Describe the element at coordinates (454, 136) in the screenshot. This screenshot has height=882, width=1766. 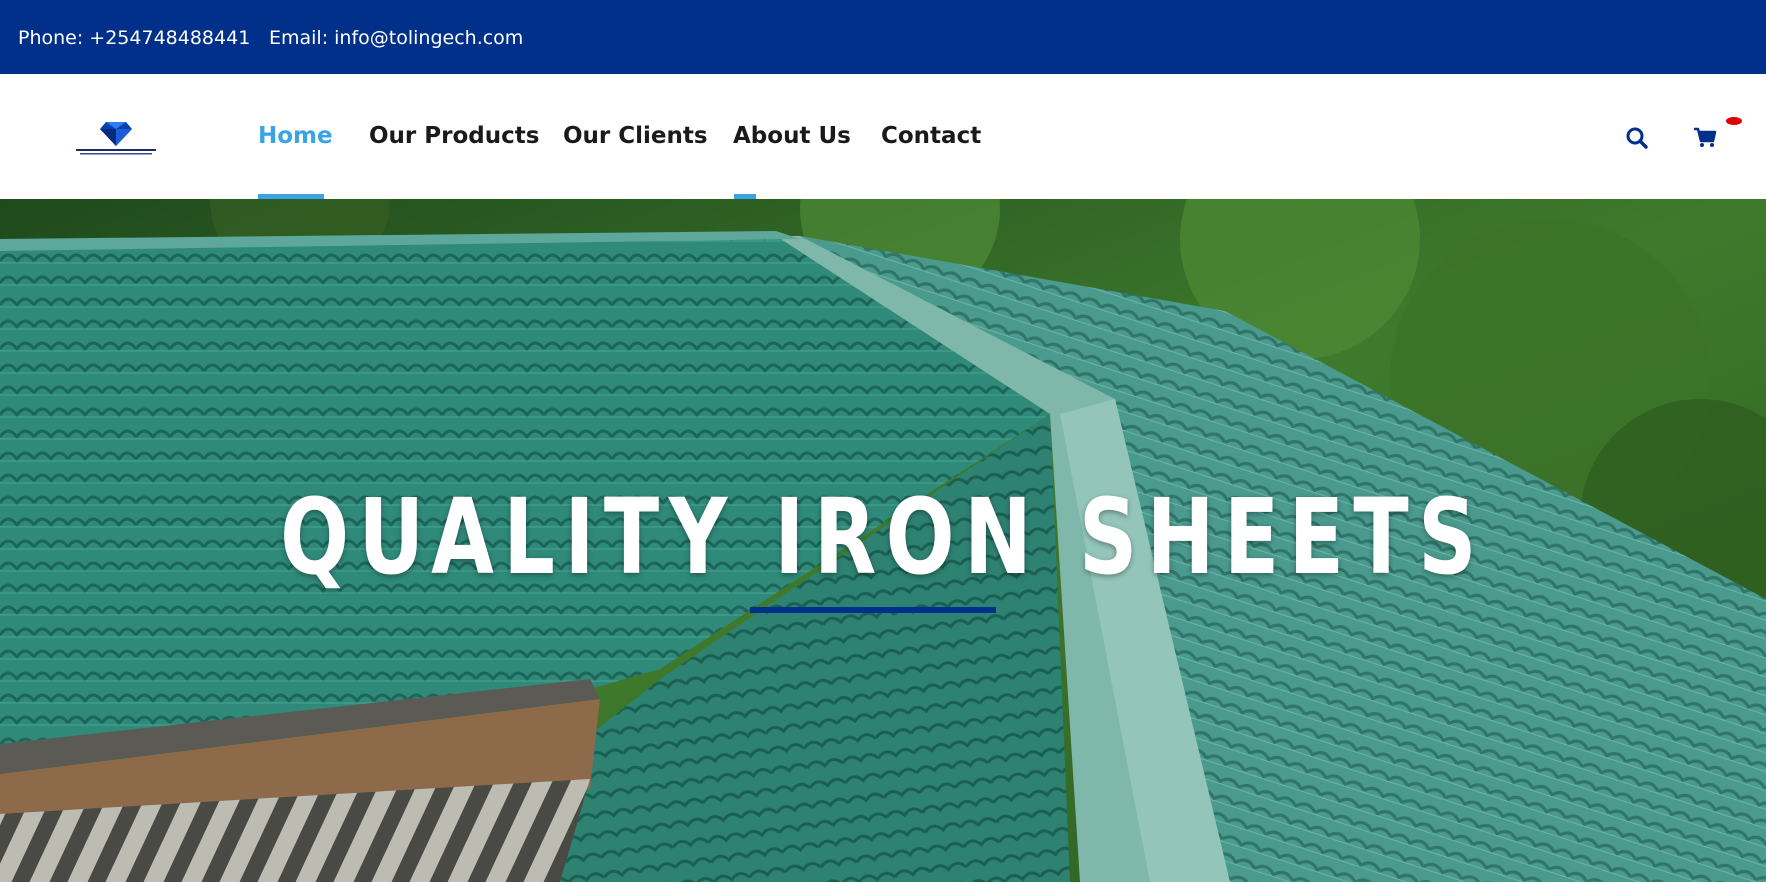
I see `nav-our-products: Our Products` at that location.